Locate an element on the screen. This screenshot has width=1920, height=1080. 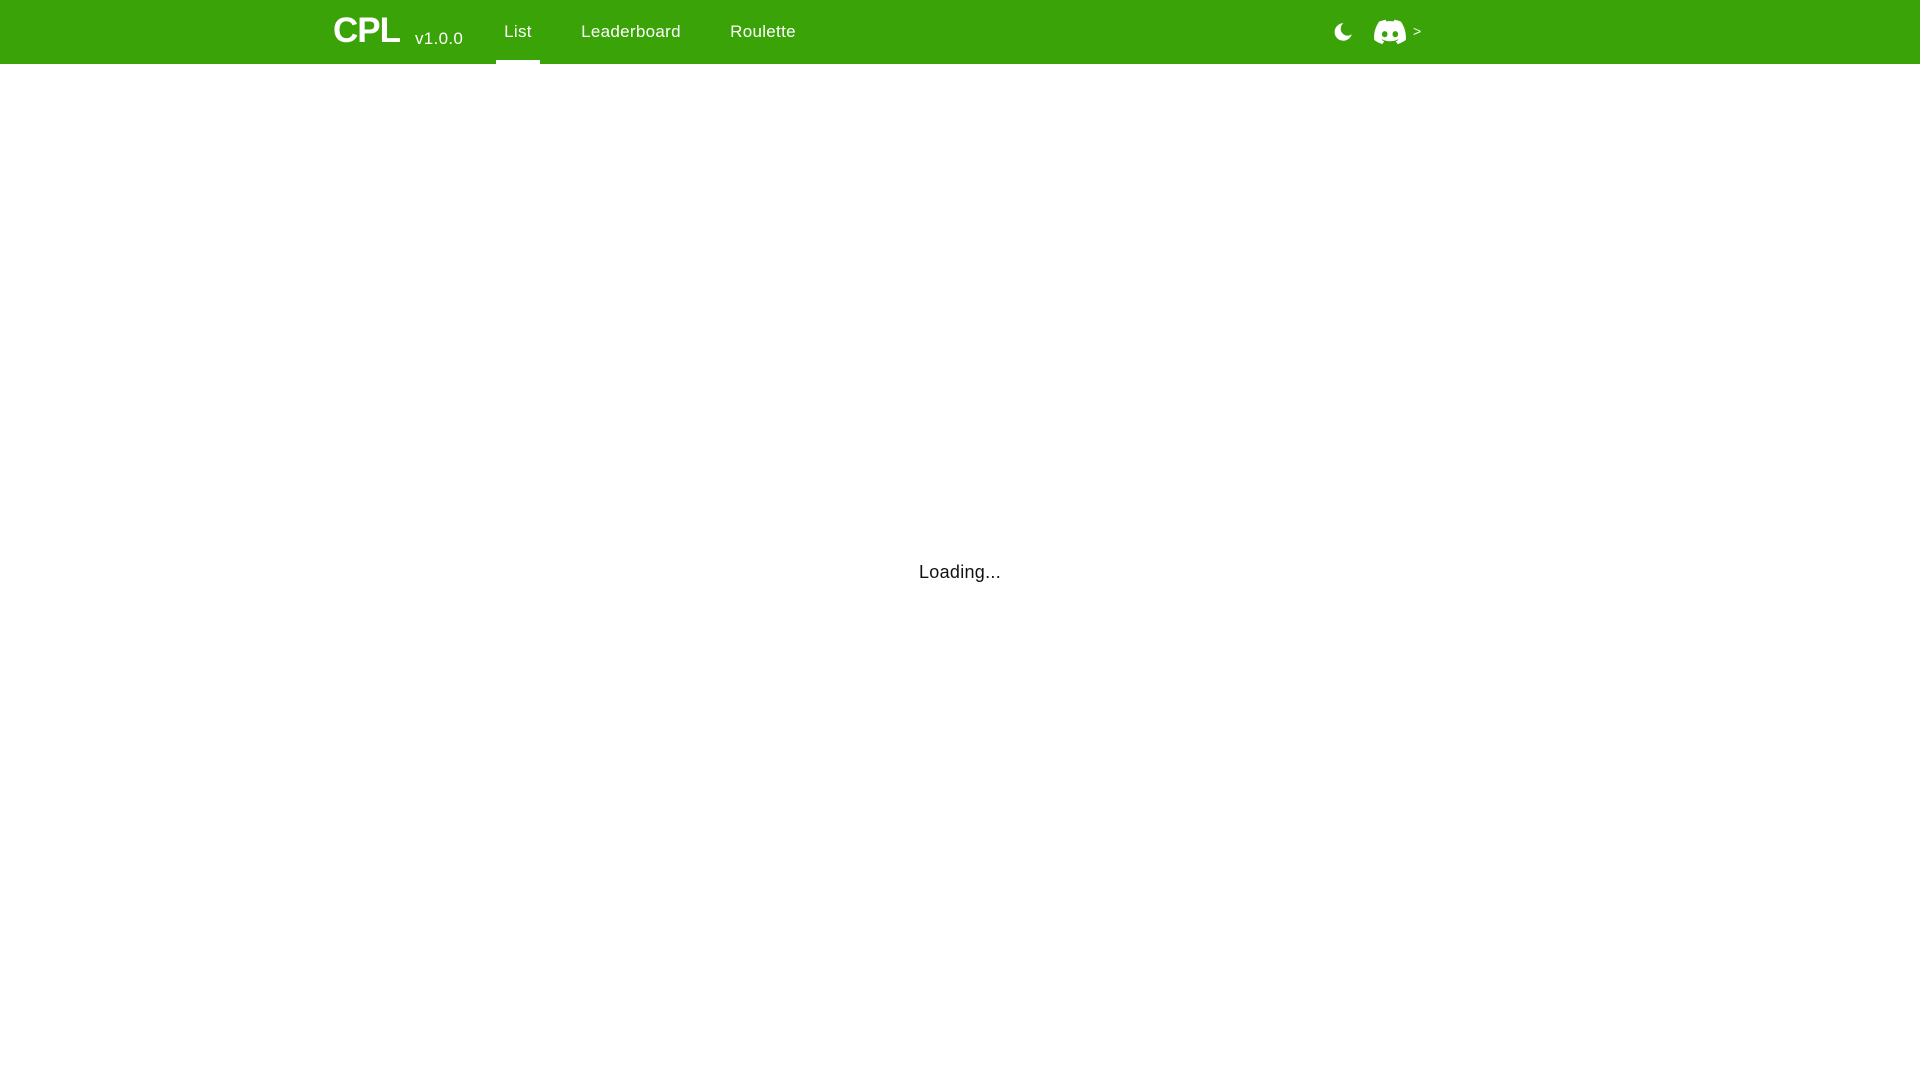
tab-roulette: Roulette is located at coordinates (763, 32).